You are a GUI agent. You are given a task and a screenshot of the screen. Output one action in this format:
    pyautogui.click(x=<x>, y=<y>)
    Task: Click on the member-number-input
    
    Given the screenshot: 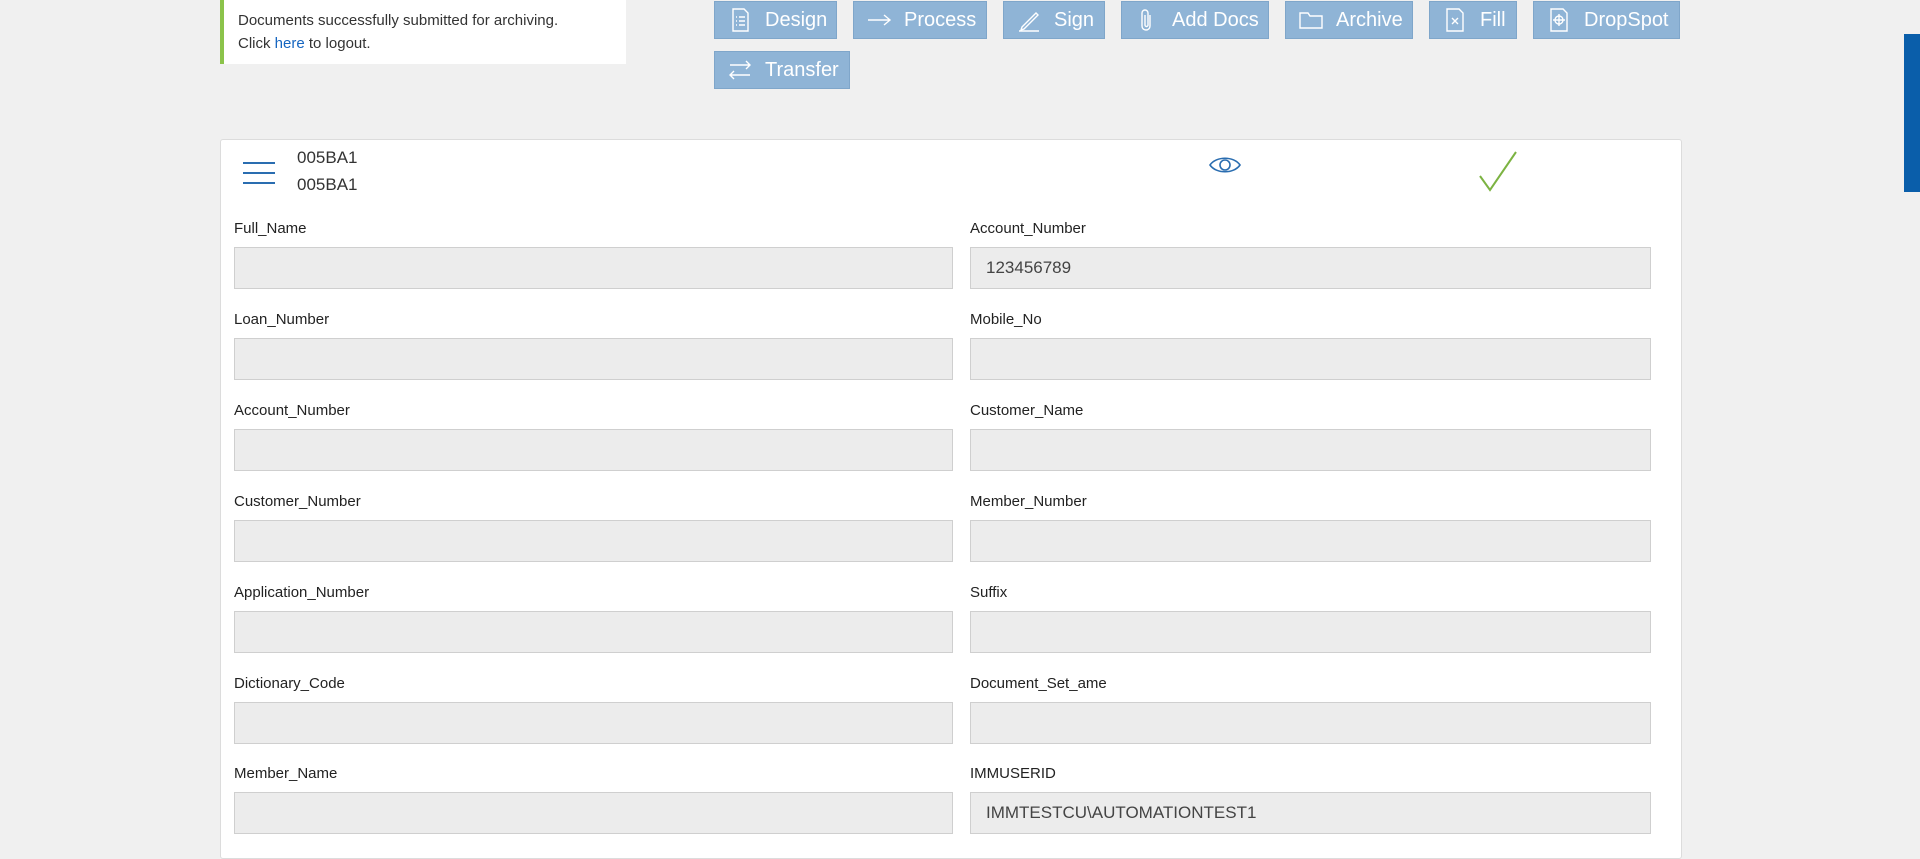 What is the action you would take?
    pyautogui.click(x=1310, y=541)
    